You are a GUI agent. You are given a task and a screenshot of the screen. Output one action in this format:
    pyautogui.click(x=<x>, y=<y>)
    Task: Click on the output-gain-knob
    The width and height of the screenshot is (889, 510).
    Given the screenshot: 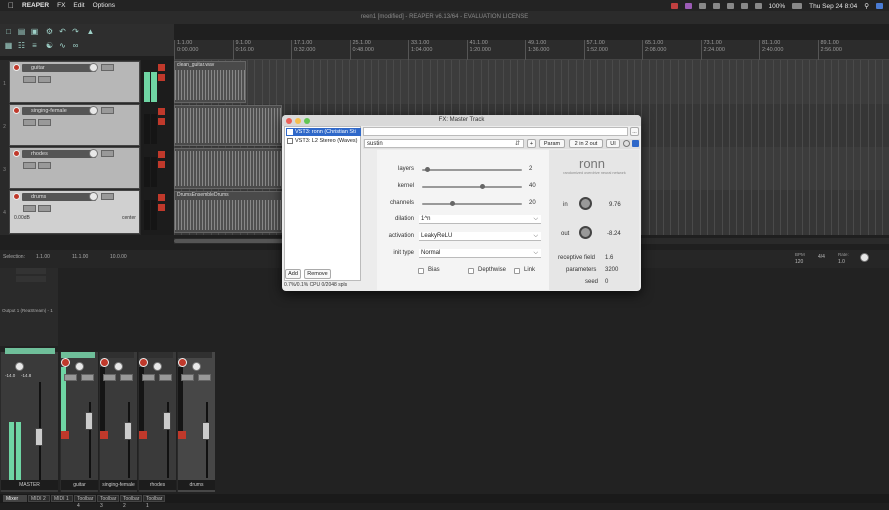 What is the action you would take?
    pyautogui.click(x=585, y=232)
    